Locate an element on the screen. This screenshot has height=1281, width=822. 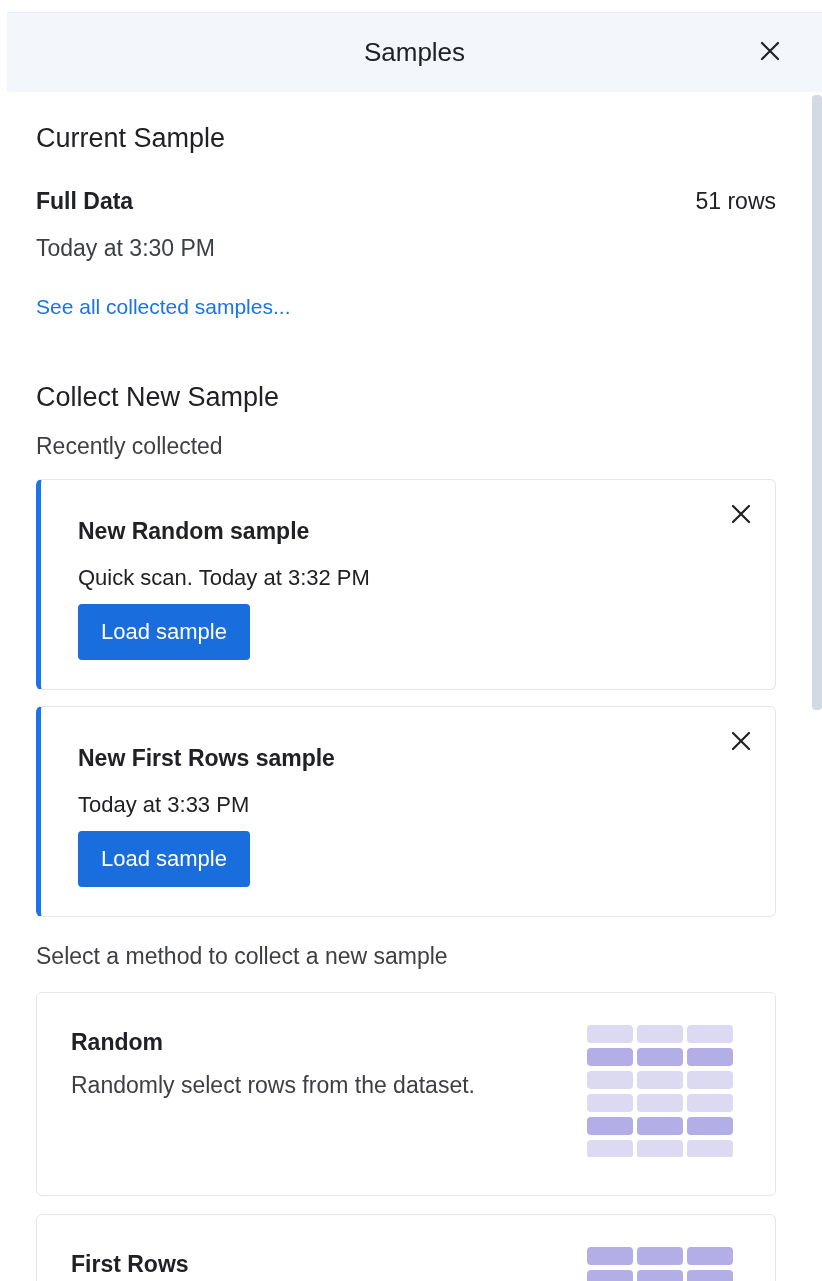
card-detail: Today at 3:33 PM is located at coordinates (164, 804).